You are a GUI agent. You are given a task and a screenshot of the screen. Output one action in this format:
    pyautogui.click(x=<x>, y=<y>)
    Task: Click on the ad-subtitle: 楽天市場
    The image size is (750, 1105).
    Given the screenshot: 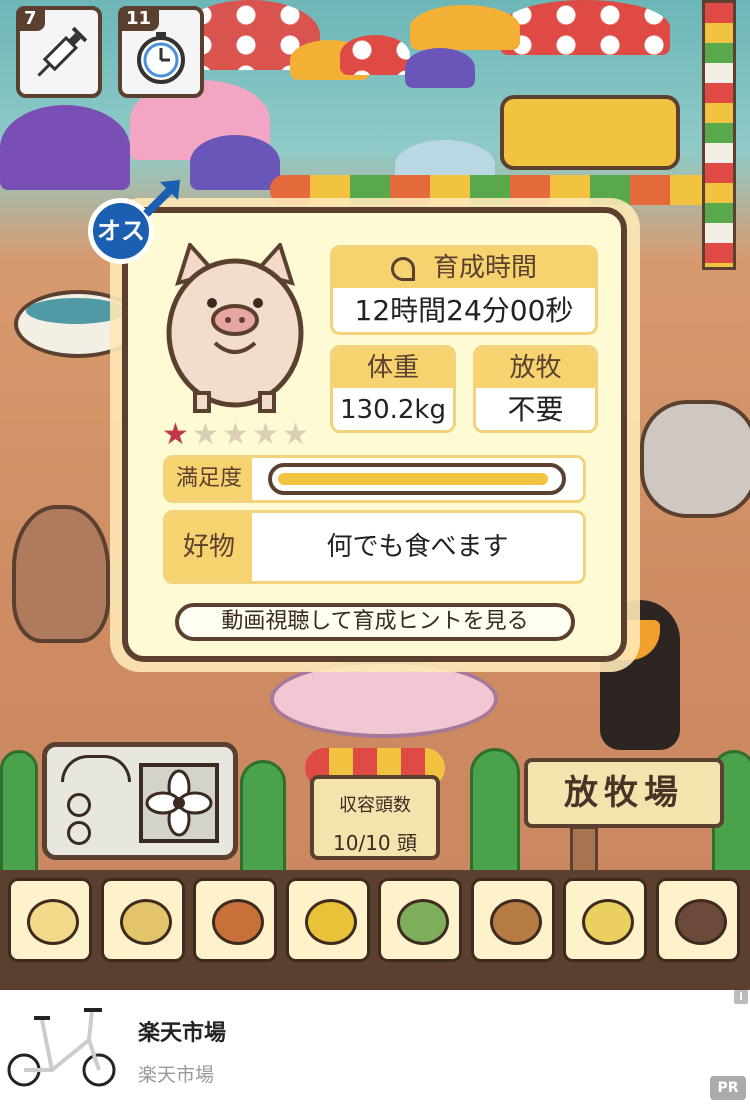 What is the action you would take?
    pyautogui.click(x=176, y=1075)
    